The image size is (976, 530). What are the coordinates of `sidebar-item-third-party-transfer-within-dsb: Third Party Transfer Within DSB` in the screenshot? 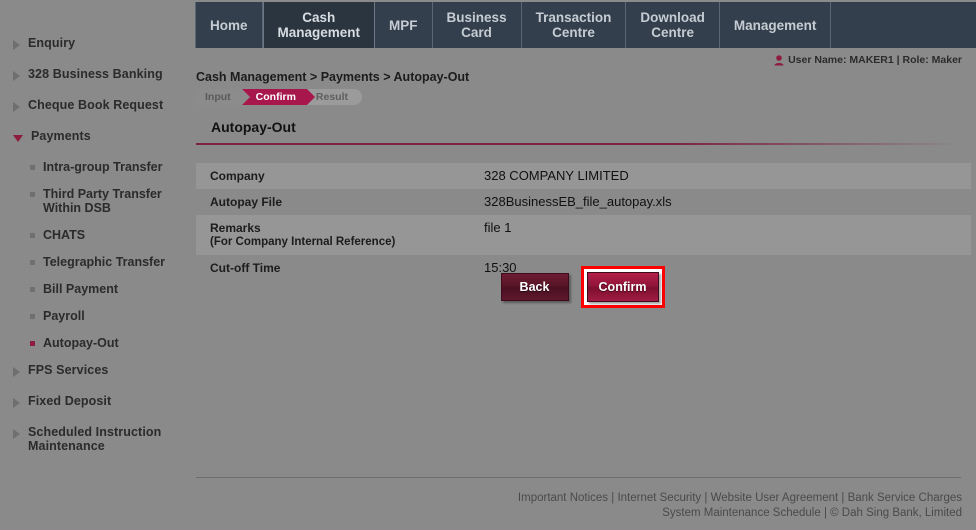 It's located at (97, 201).